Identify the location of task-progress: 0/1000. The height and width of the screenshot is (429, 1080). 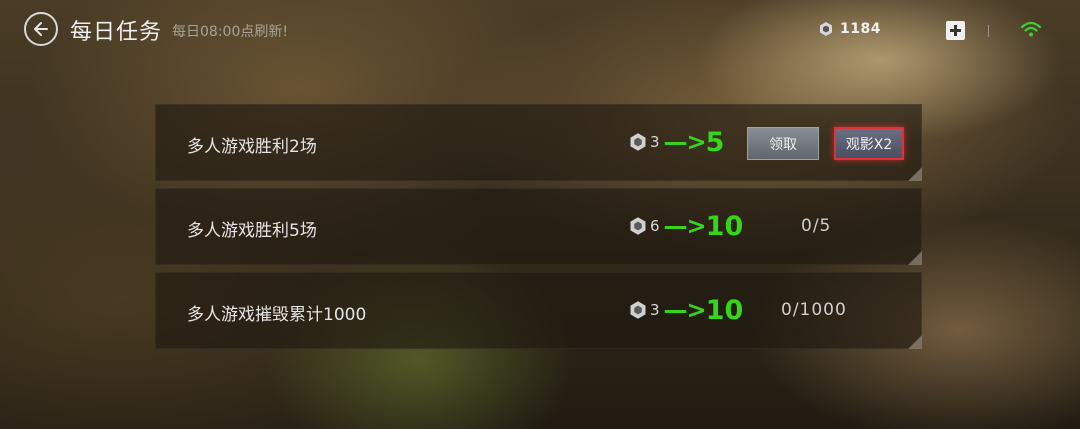
(814, 310).